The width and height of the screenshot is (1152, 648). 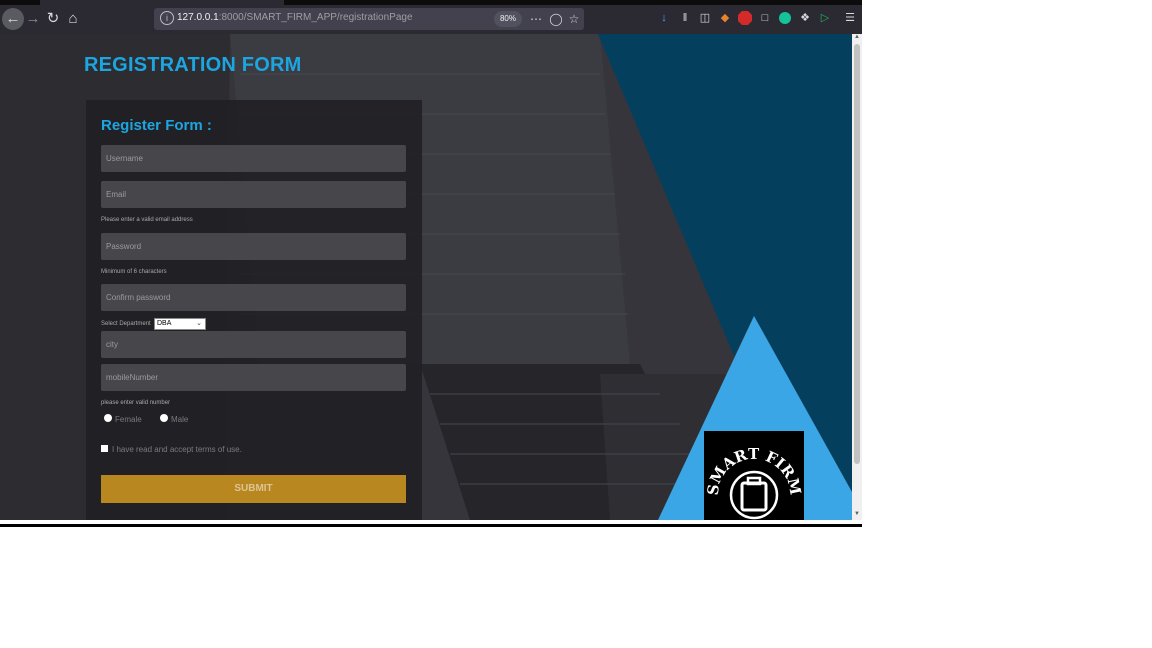 I want to click on female-radio, so click(x=108, y=418).